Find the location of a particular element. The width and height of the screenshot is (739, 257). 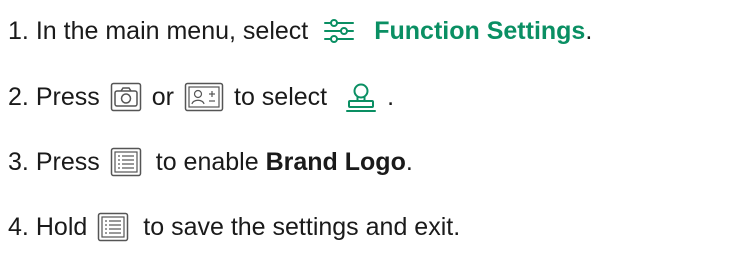

step-3: 3. Press to enable Brand Logo . is located at coordinates (210, 162).